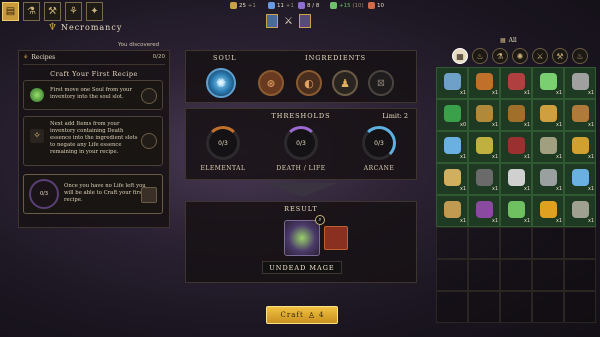 This screenshot has width=600, height=337. Describe the element at coordinates (500, 56) in the screenshot. I see `filter-potion-button: ⚗` at that location.